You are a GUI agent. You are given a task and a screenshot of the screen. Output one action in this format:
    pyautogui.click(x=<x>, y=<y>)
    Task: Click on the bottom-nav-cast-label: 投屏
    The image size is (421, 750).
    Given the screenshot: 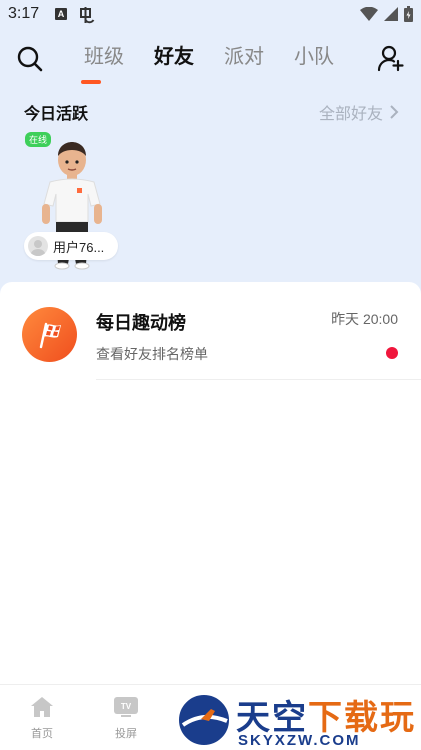 What is the action you would take?
    pyautogui.click(x=126, y=734)
    